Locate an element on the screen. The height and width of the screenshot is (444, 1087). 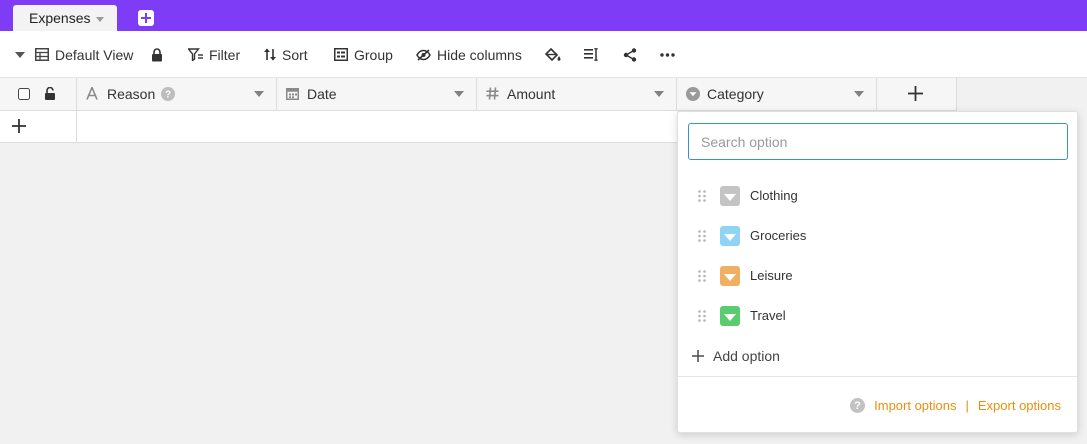
tab-dropdown-icon is located at coordinates (100, 19).